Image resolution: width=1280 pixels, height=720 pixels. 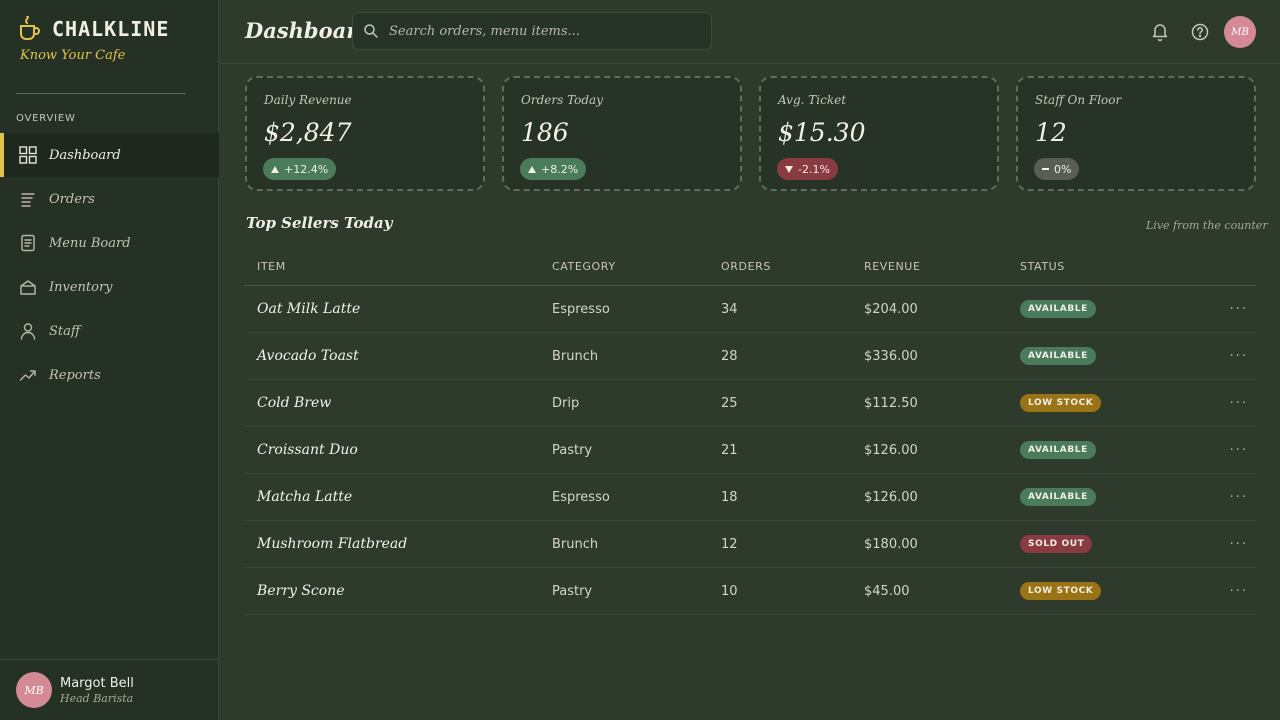 I want to click on bell-icon, so click(x=1160, y=32).